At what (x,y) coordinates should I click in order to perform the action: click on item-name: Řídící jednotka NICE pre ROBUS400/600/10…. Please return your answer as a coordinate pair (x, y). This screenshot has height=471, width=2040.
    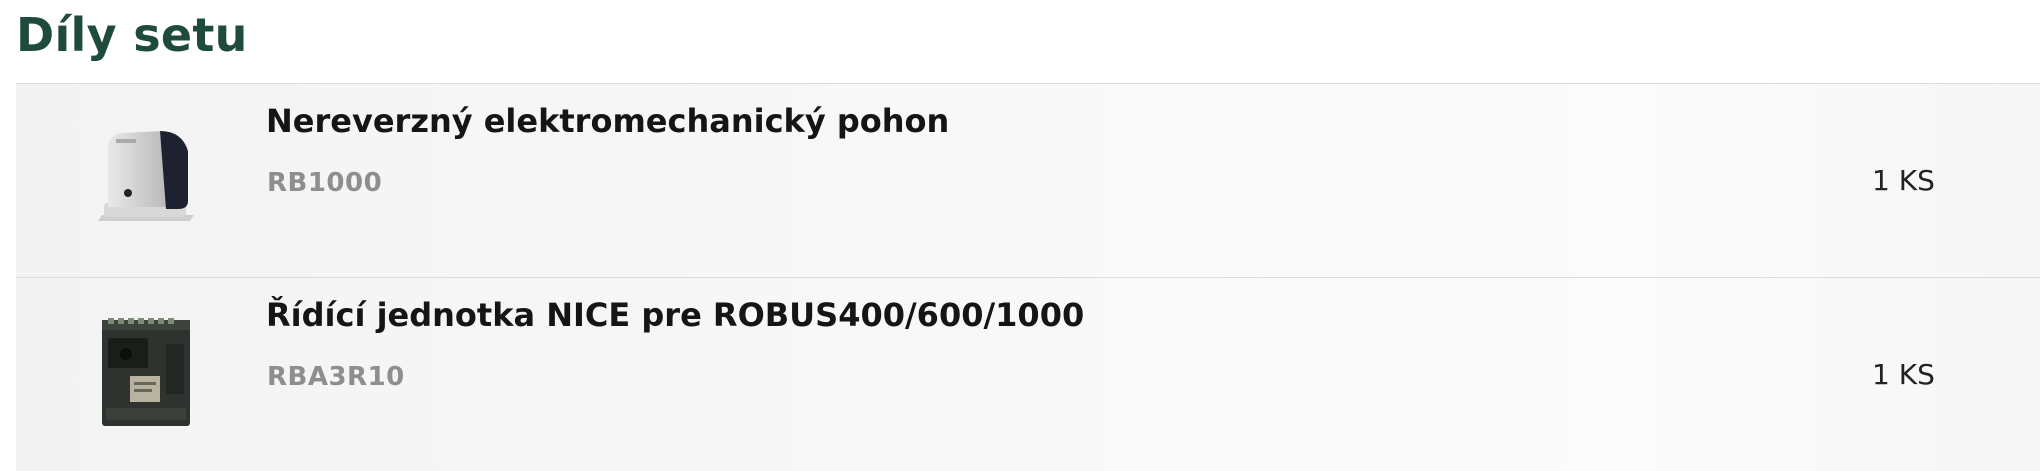
    Looking at the image, I should click on (675, 315).